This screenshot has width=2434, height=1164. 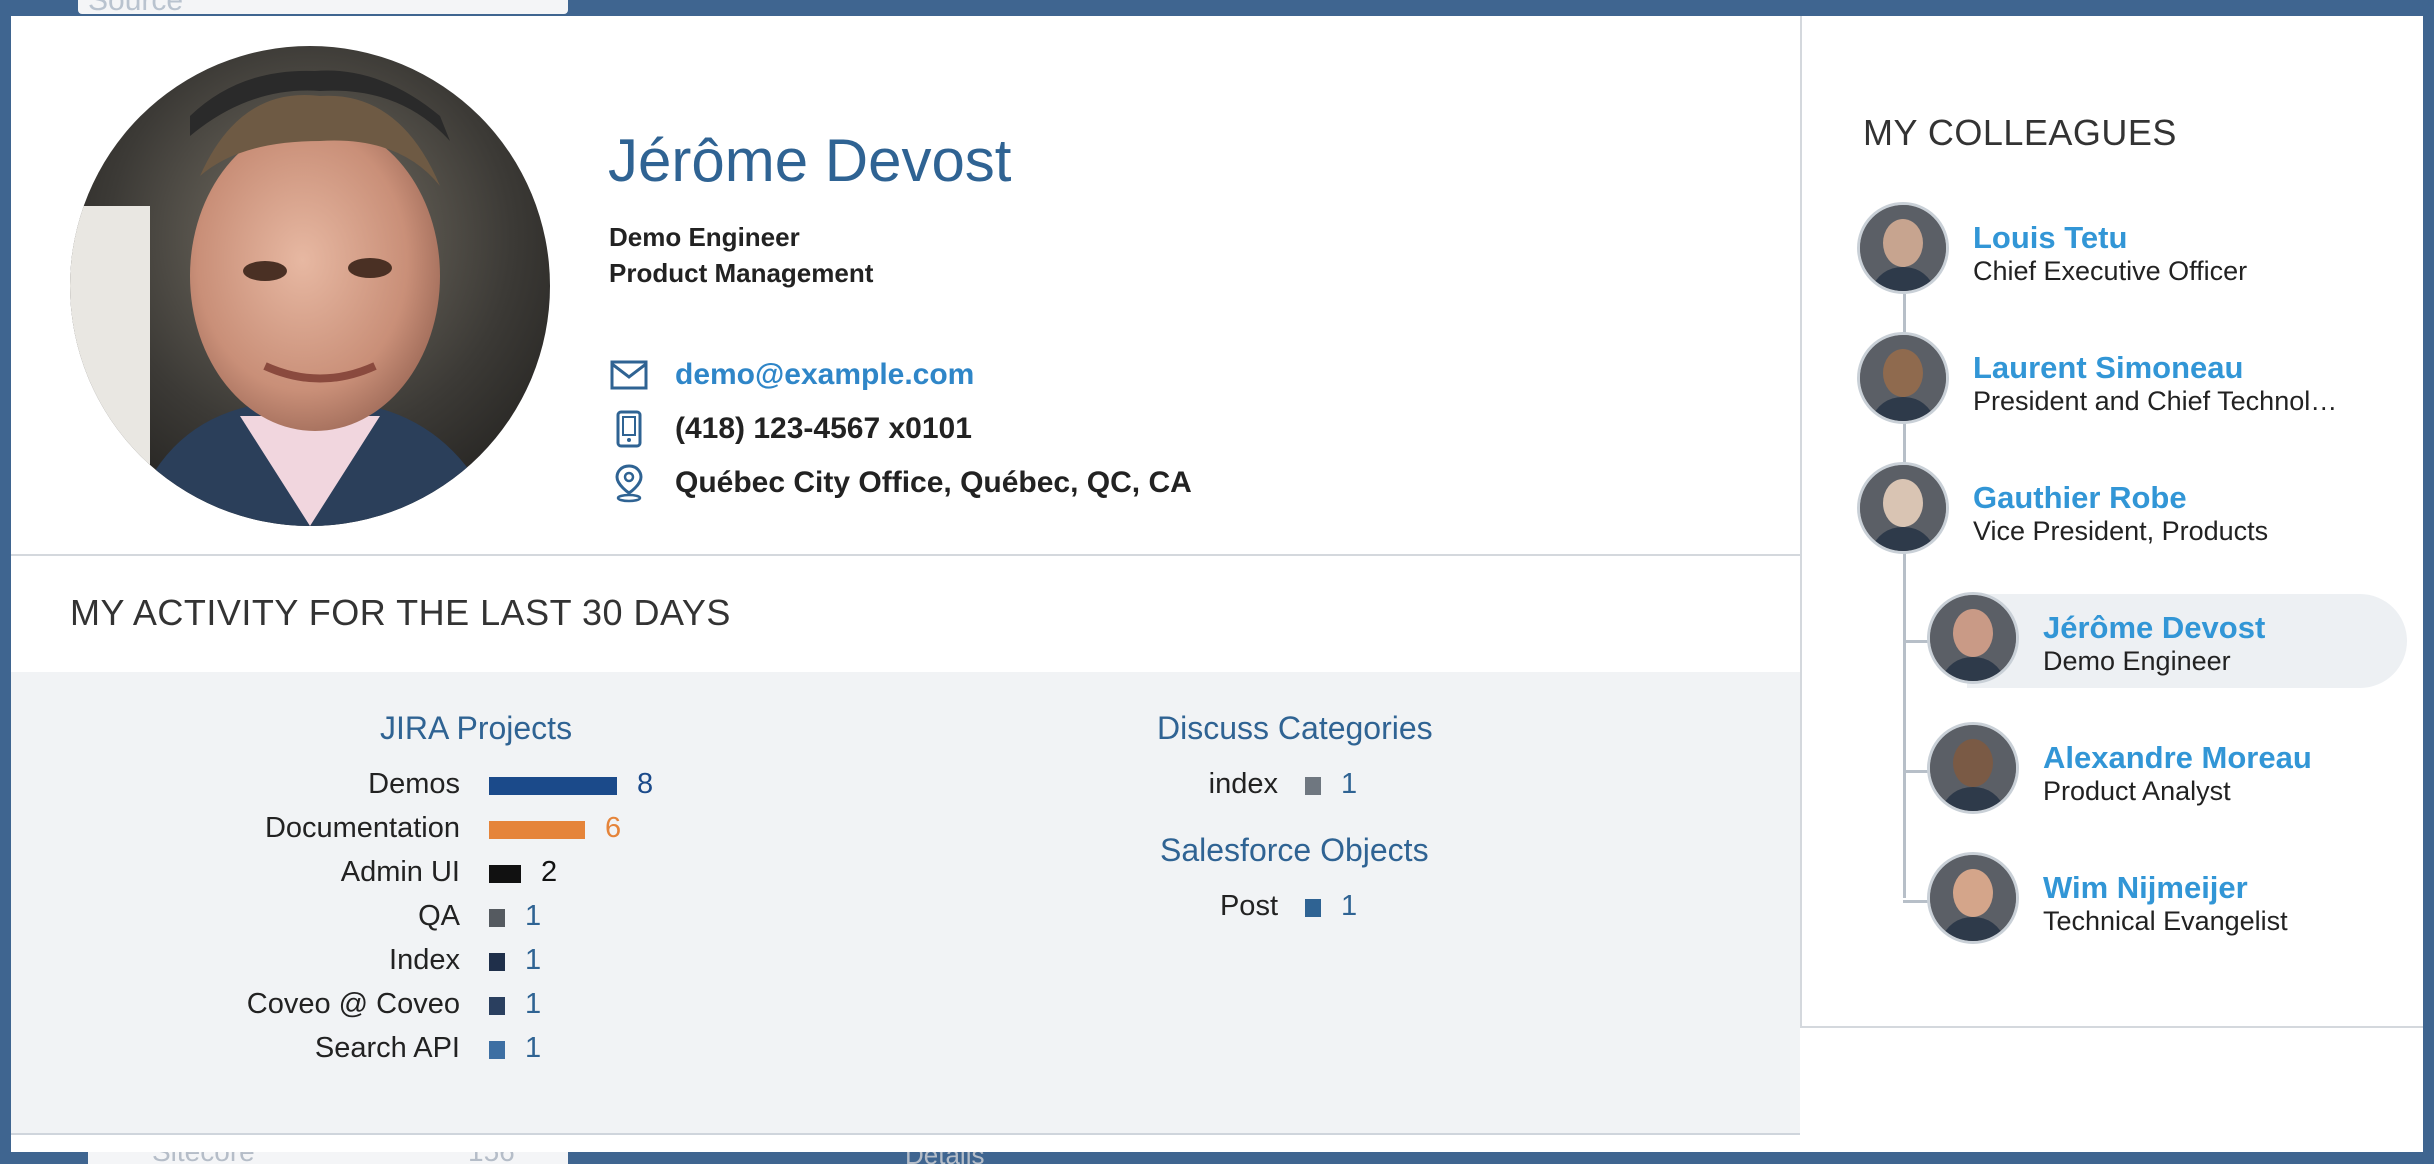 What do you see at coordinates (629, 429) in the screenshot?
I see `mobile-phone-icon` at bounding box center [629, 429].